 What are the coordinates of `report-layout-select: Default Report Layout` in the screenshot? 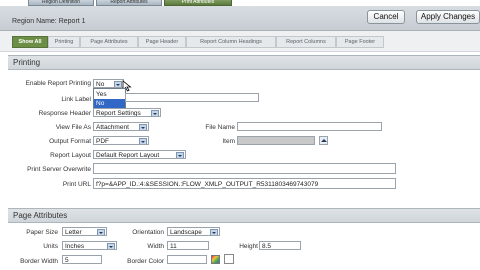 It's located at (139, 154).